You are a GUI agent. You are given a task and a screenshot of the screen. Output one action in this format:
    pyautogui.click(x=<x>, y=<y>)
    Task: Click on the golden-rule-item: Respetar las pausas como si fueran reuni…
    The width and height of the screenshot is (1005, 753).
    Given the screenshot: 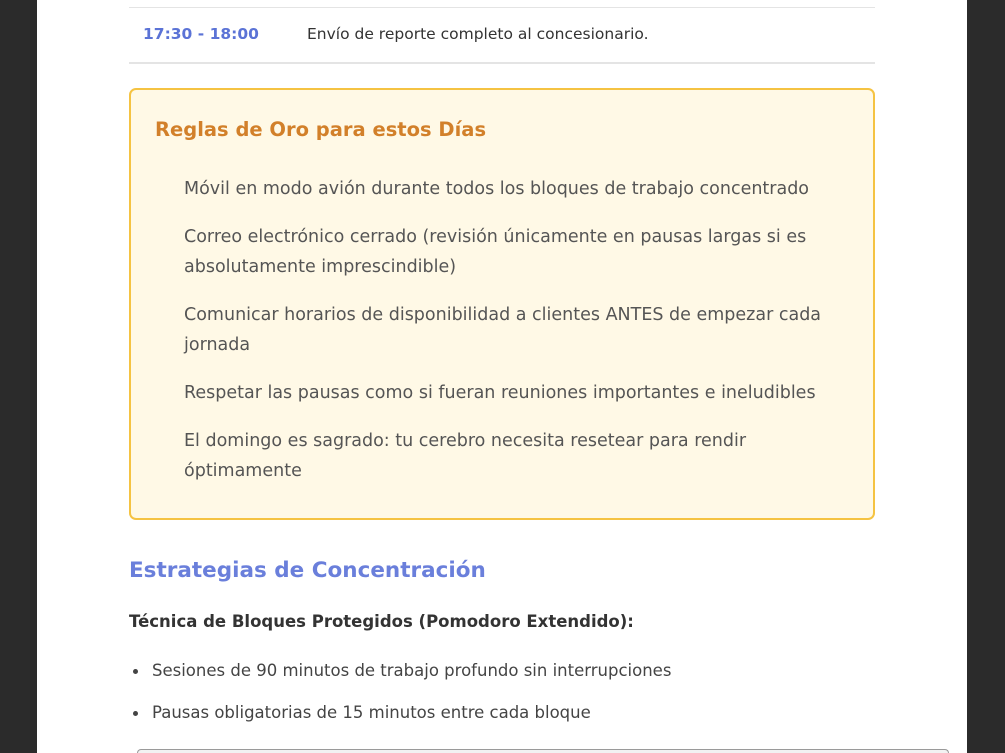 What is the action you would take?
    pyautogui.click(x=500, y=393)
    